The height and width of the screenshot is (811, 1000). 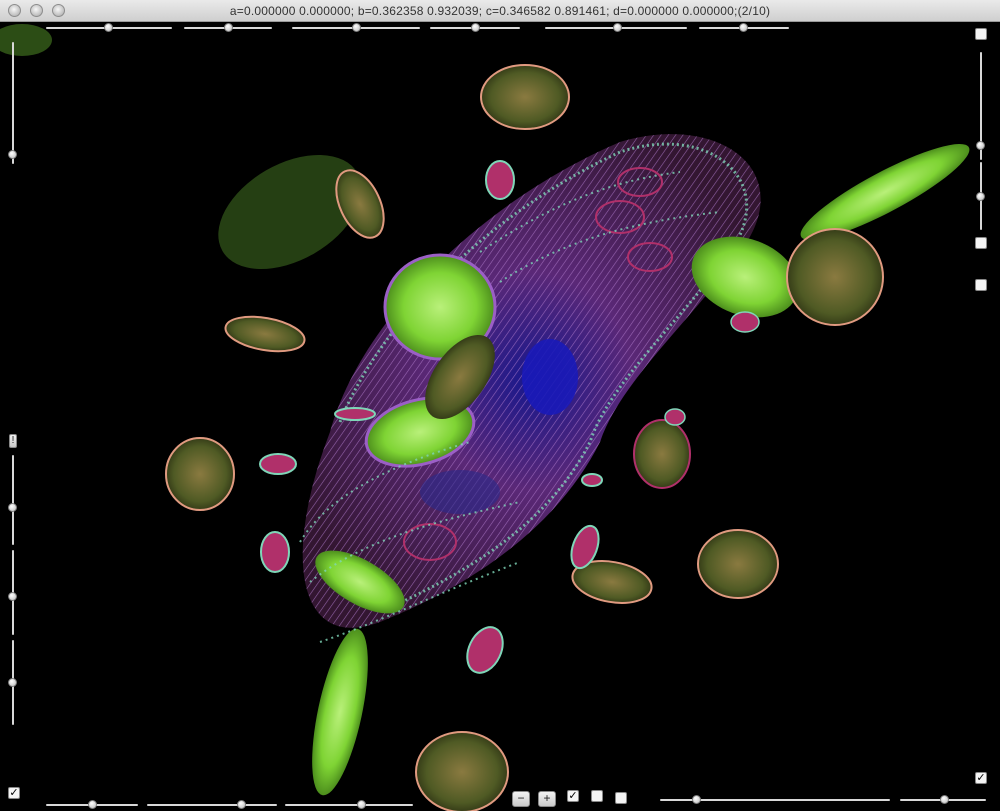 What do you see at coordinates (547, 799) in the screenshot?
I see `zoom-in-button: +` at bounding box center [547, 799].